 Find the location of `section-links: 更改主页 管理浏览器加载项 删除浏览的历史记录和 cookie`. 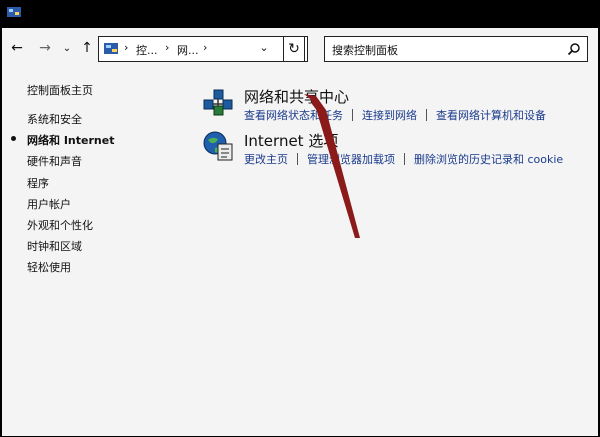

section-links: 更改主页 管理浏览器加载项 删除浏览的历史记录和 cookie is located at coordinates (403, 159).